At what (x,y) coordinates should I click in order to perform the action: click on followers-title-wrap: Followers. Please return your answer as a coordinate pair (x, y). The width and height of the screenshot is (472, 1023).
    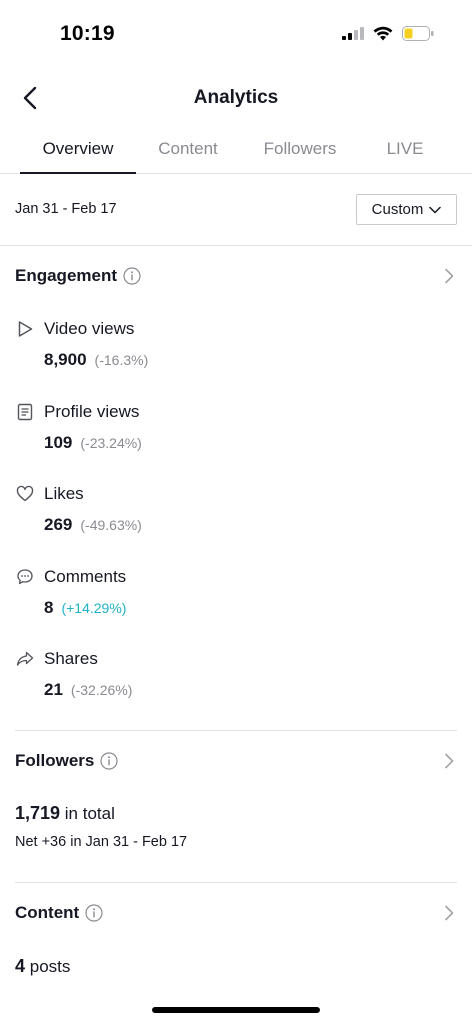
    Looking at the image, I should click on (66, 761).